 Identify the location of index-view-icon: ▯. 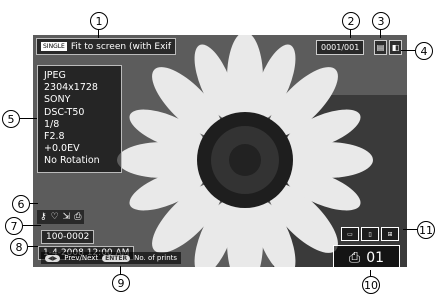
(370, 234).